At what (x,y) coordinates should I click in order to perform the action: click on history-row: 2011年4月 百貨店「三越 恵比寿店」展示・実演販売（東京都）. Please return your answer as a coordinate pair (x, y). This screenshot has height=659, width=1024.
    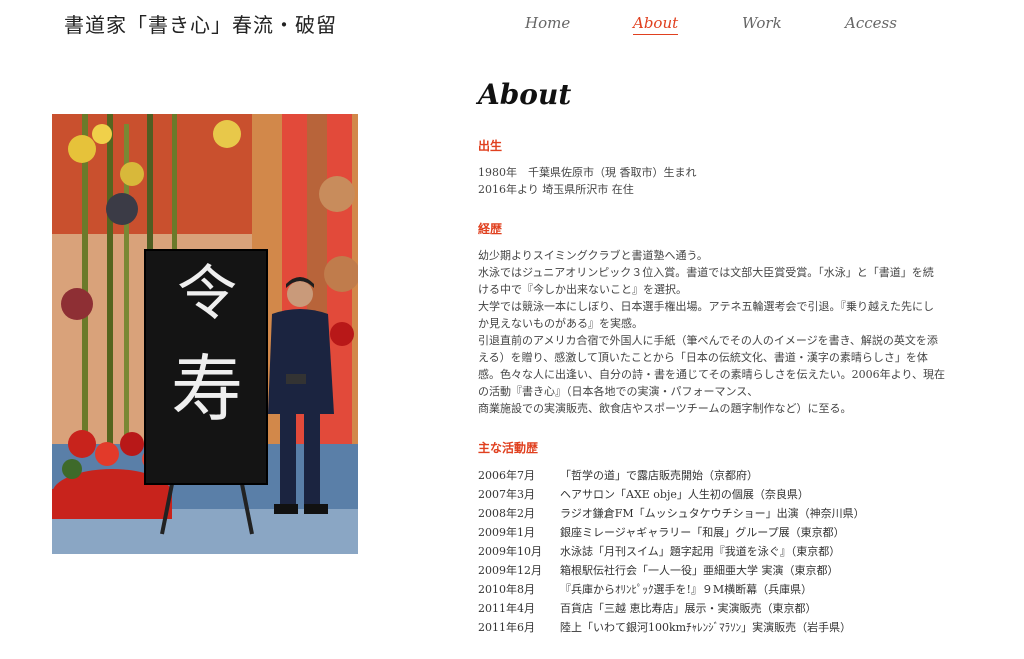
    Looking at the image, I should click on (719, 608).